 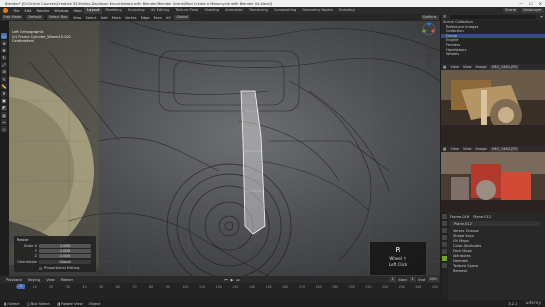 I want to click on timeline-playhead: 1, so click(x=21, y=286).